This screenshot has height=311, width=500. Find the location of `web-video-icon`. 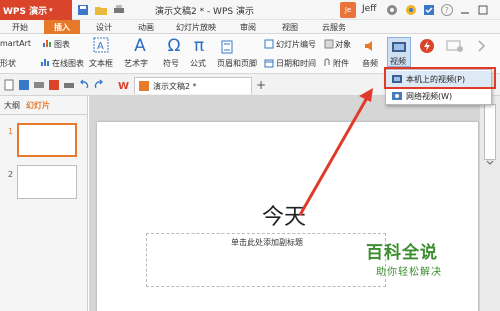

web-video-icon is located at coordinates (397, 96).